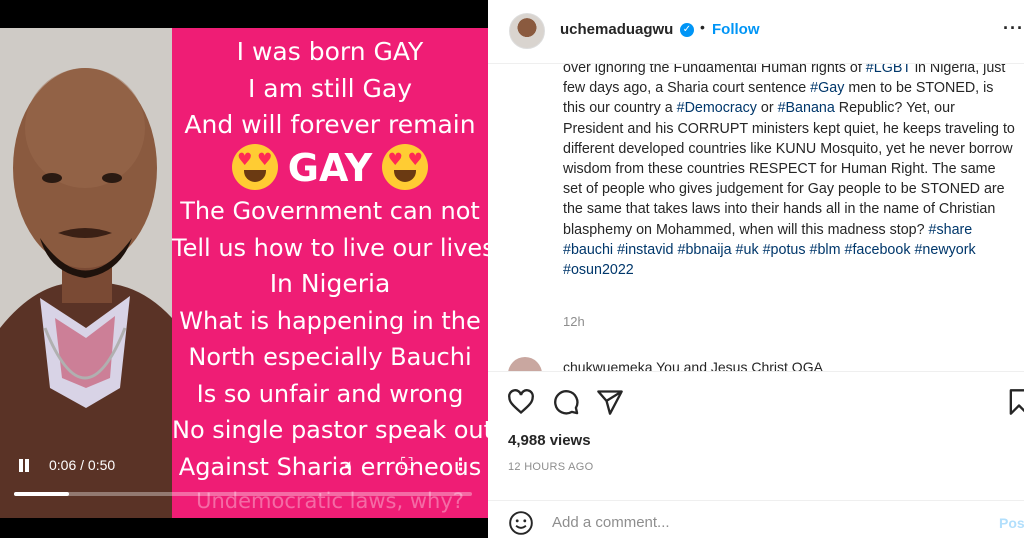 The image size is (1024, 538). I want to click on comment-preview: chukwuemeka You and Jesus Christ OGA, so click(763, 363).